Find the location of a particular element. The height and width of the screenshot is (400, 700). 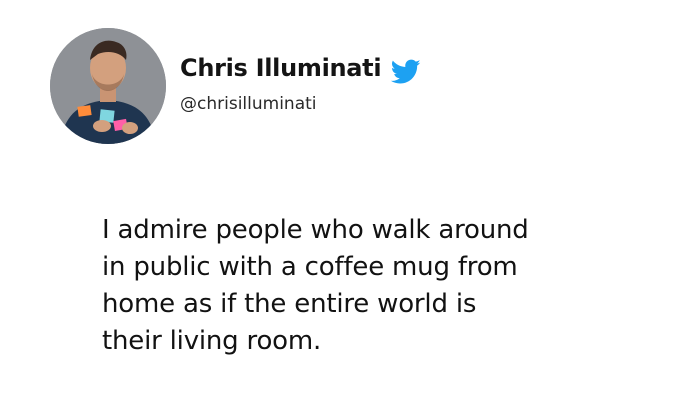

author-identity: Chris Illuminati @chrisilluminati is located at coordinates (300, 82).